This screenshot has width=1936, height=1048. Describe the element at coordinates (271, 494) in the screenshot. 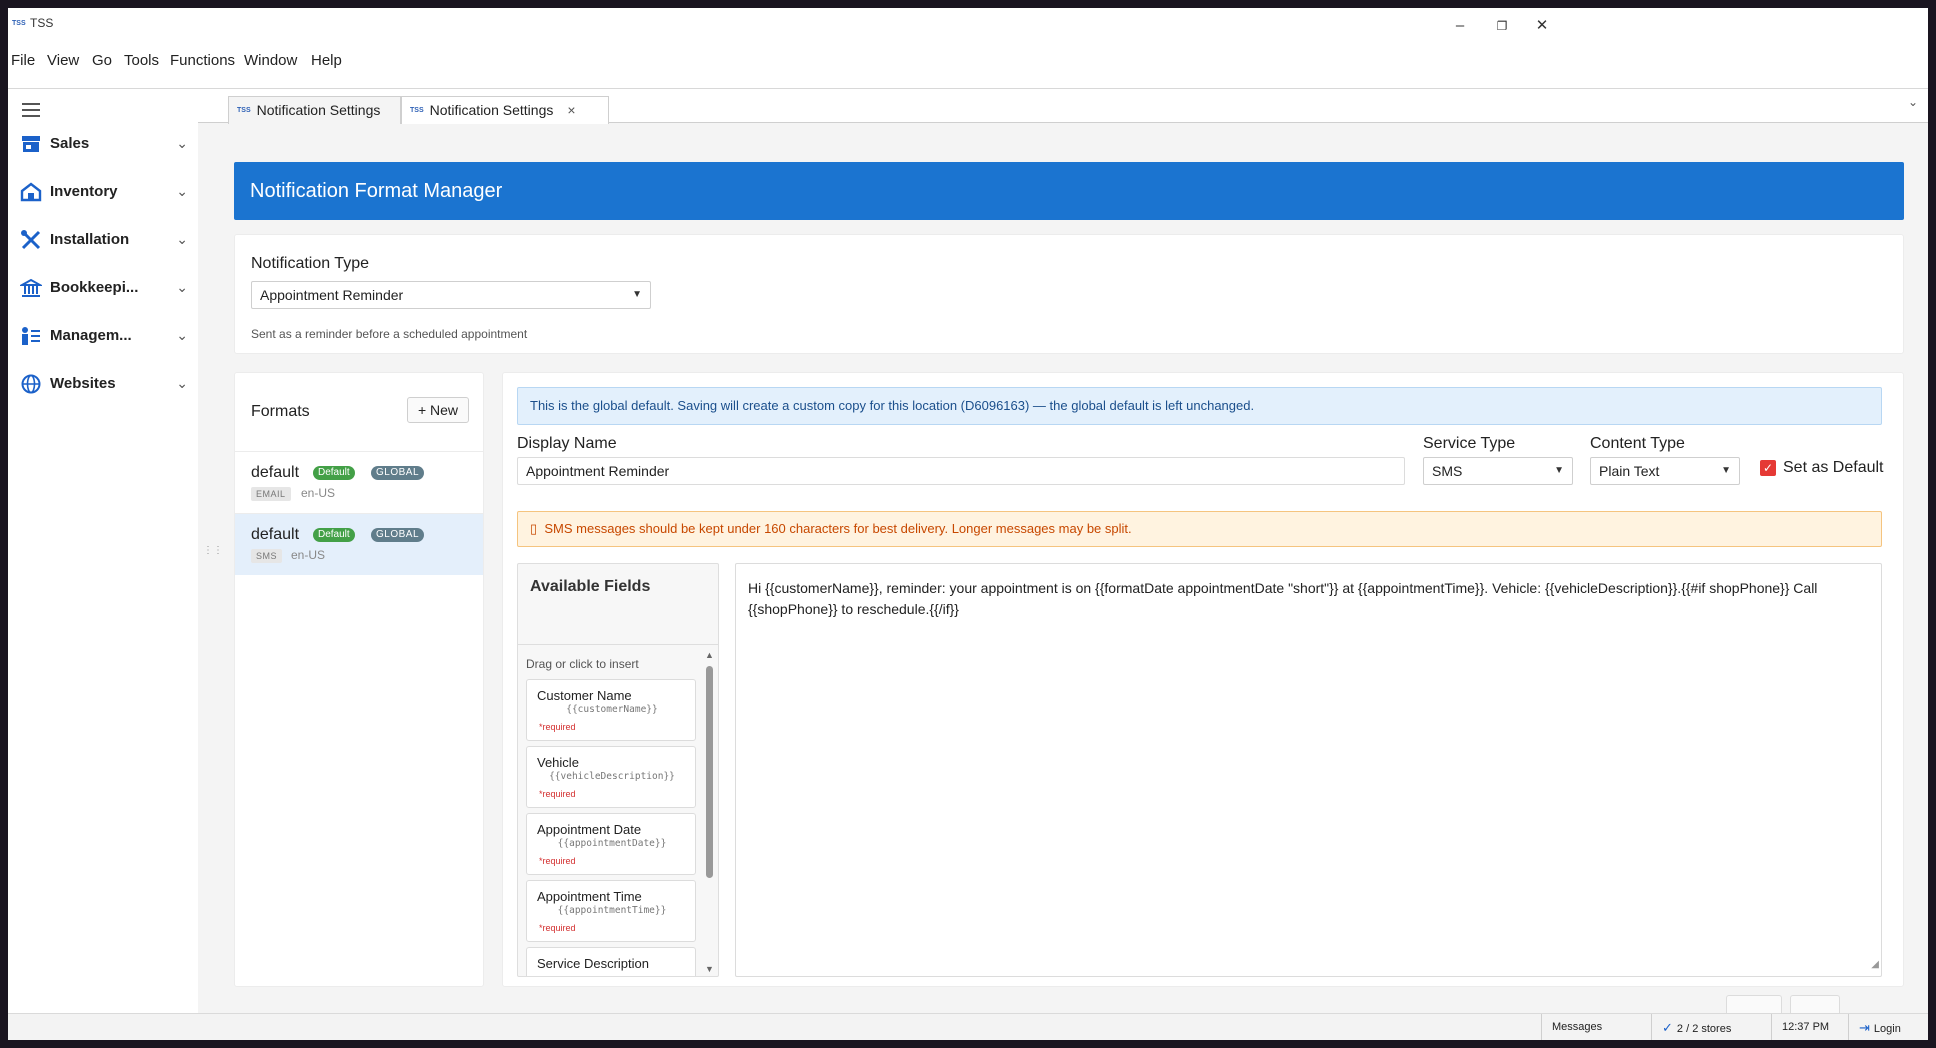

I see `service-type-badge: EMAIL` at that location.